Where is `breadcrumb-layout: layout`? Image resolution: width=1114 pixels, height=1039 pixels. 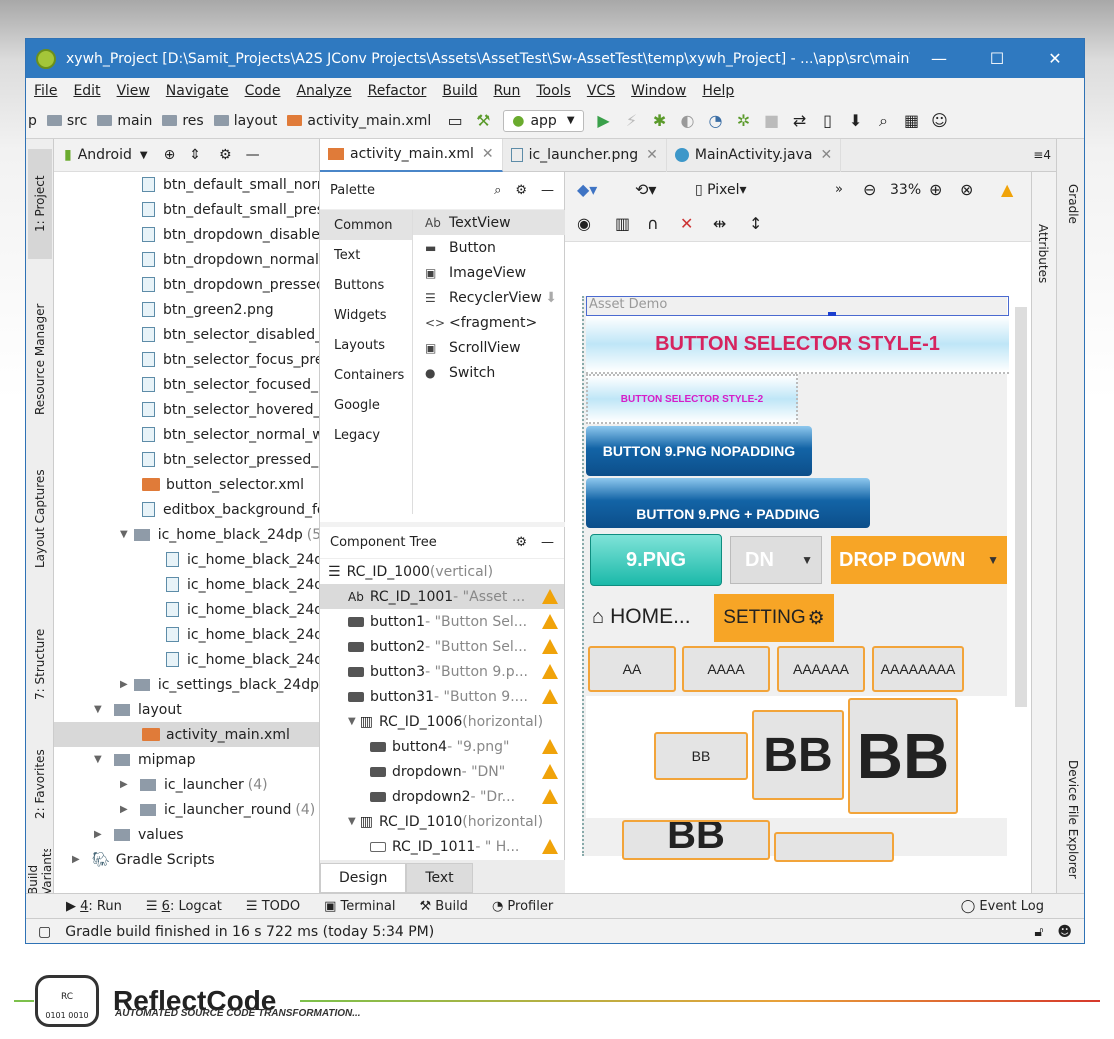 breadcrumb-layout: layout is located at coordinates (245, 121).